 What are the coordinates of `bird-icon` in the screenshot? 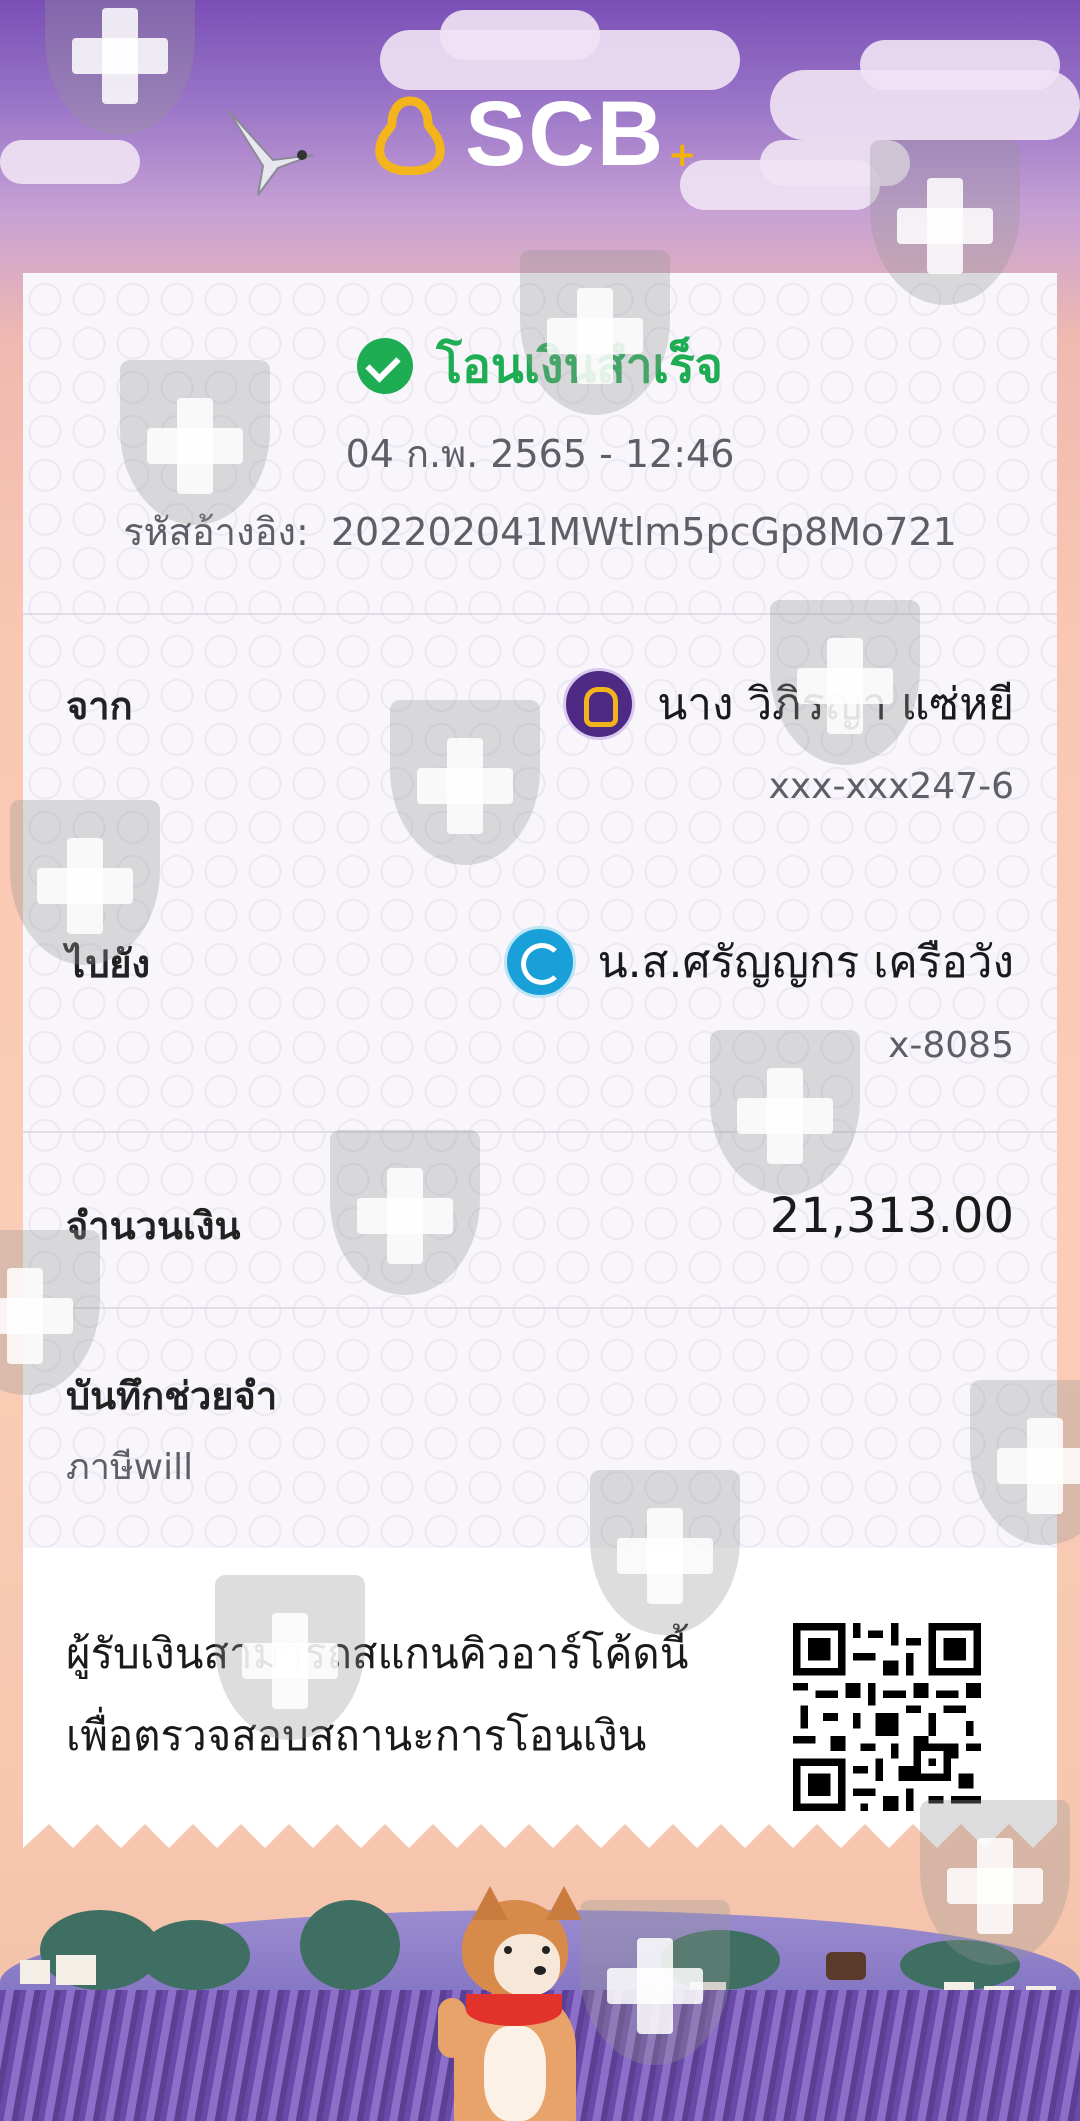 It's located at (270, 152).